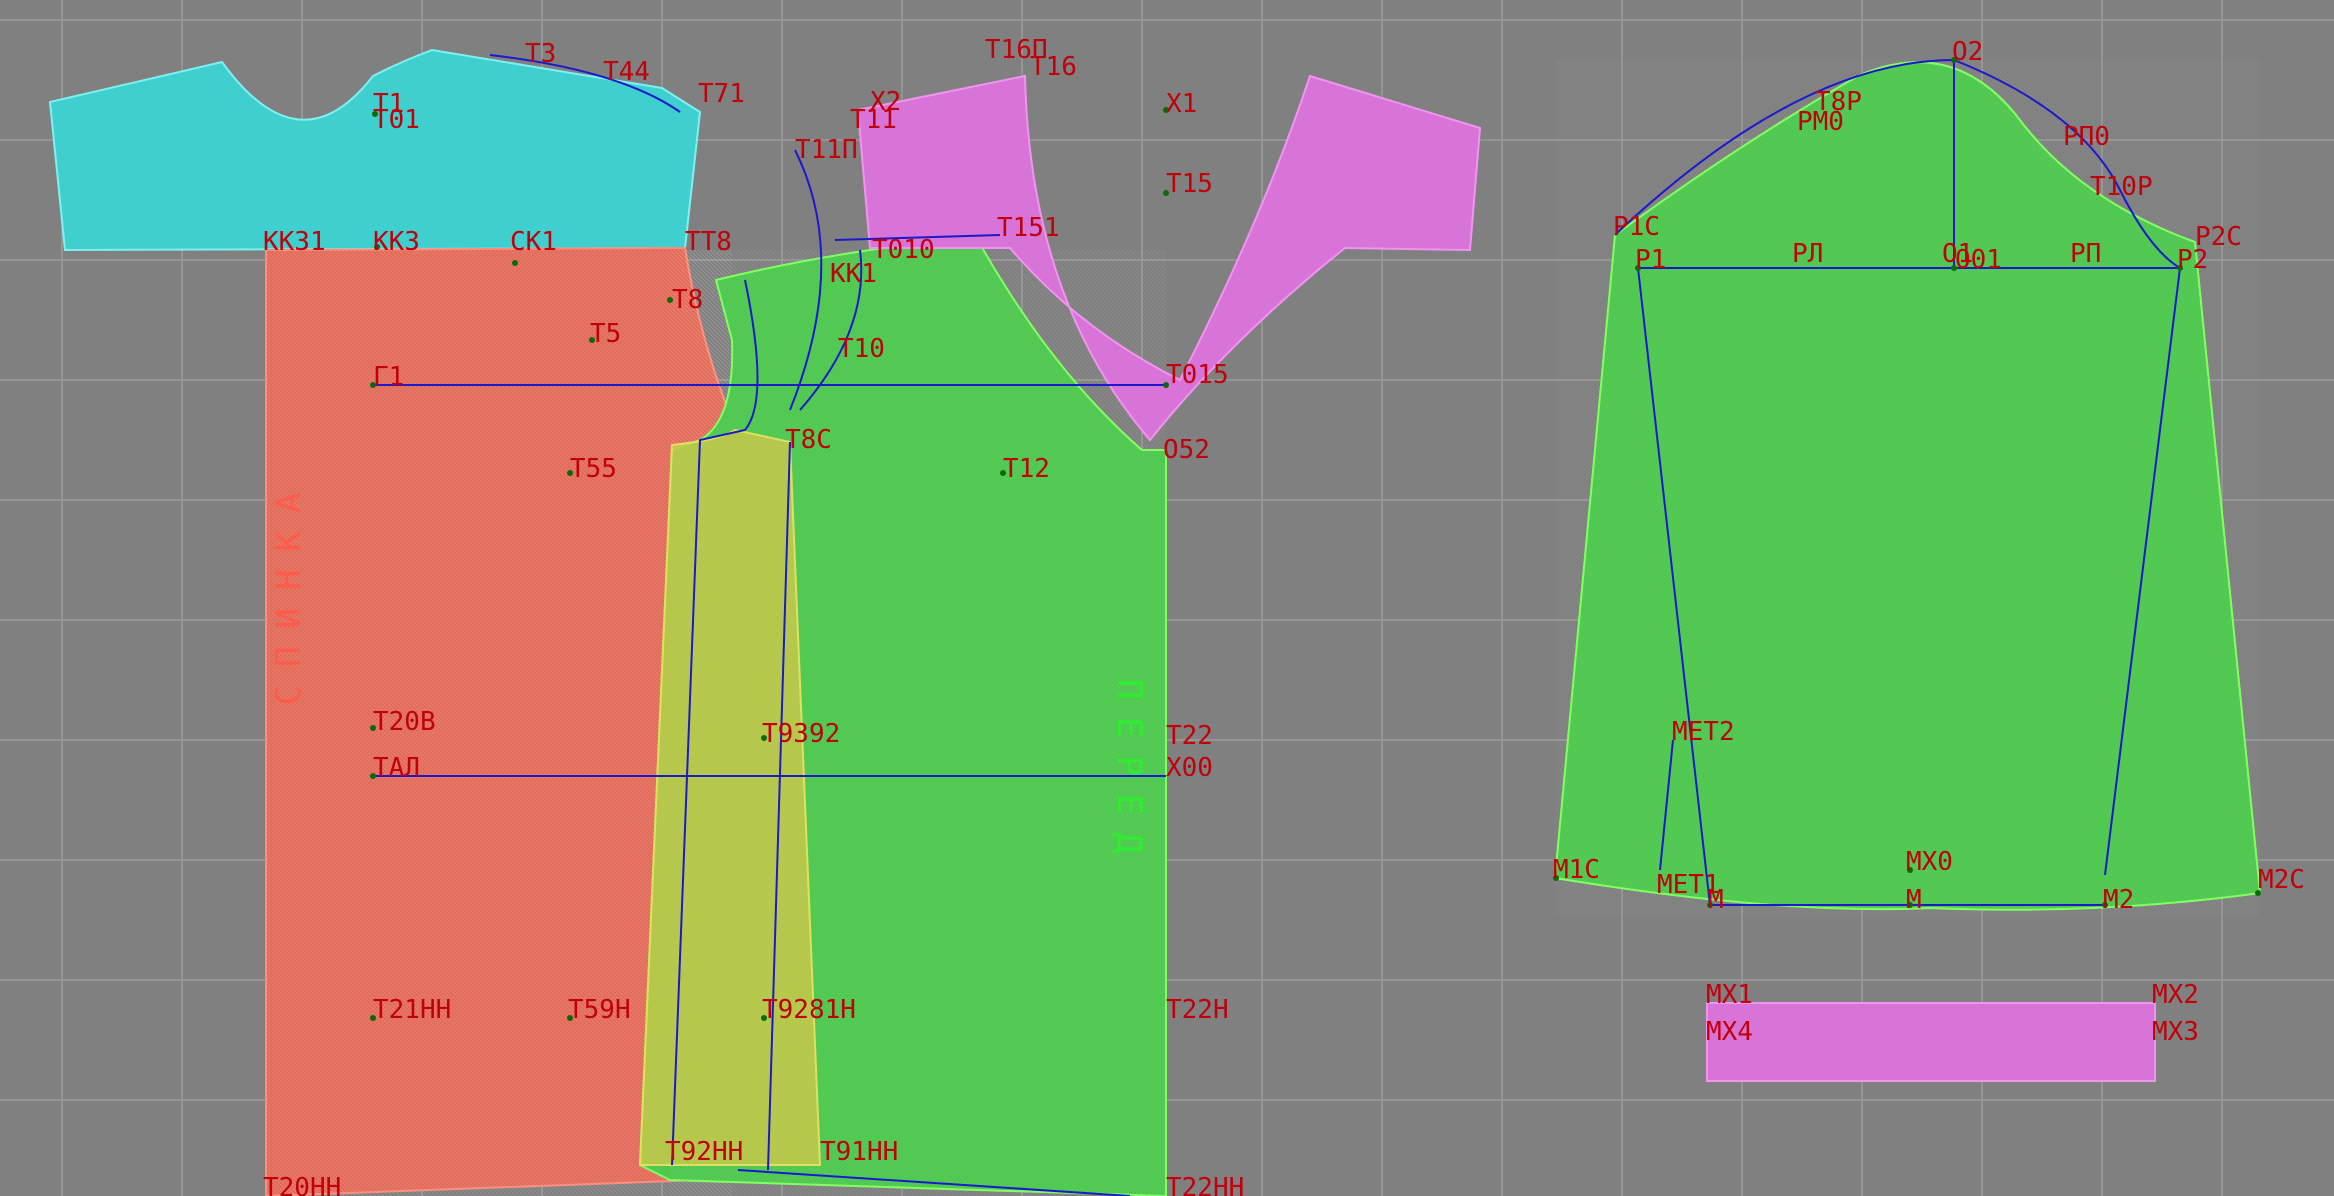  I want to click on back-piece-title: СПИНКА, so click(289, 590).